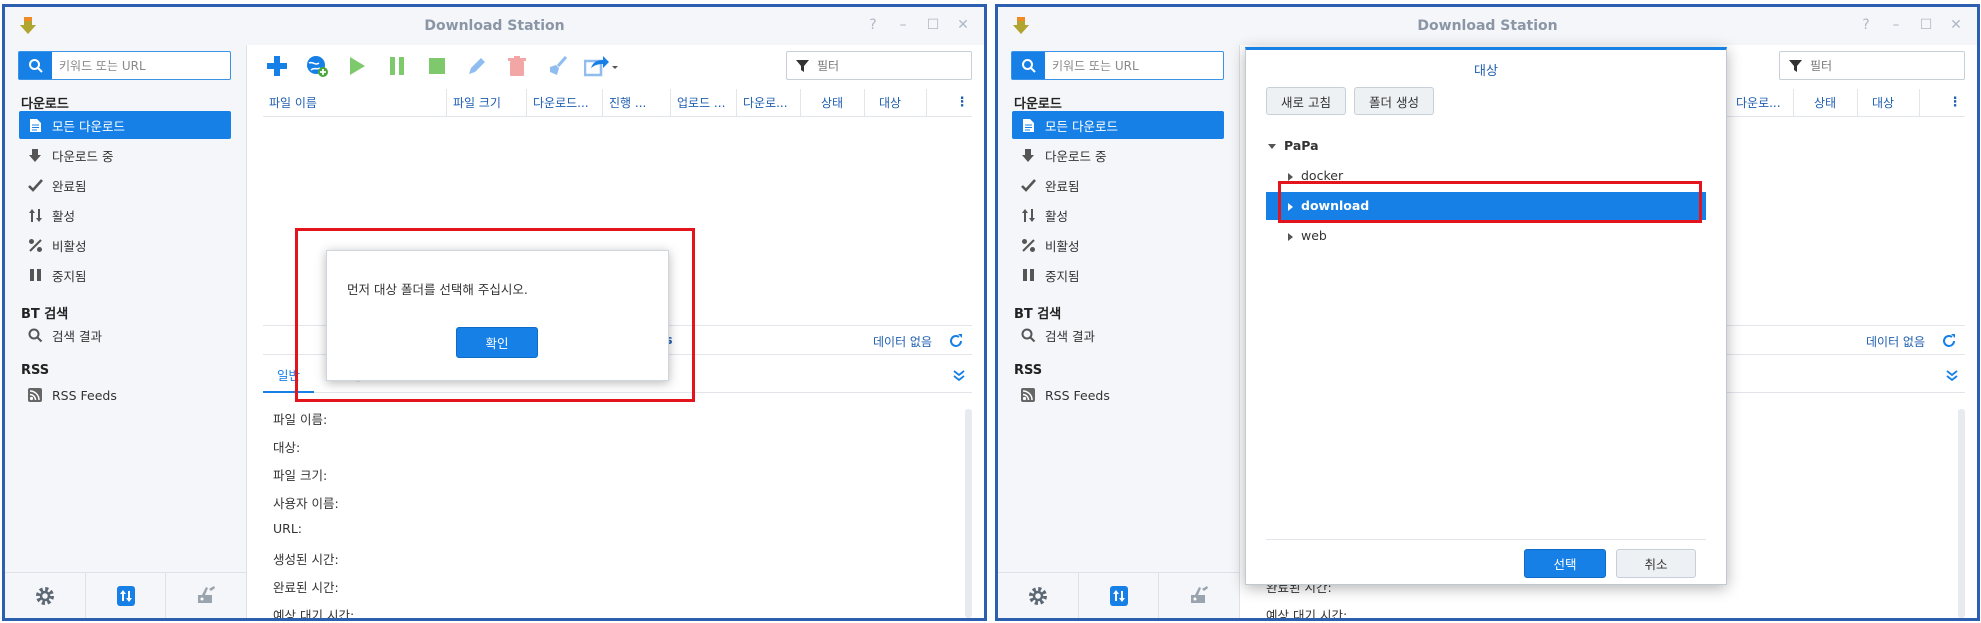 The image size is (1981, 623). Describe the element at coordinates (487, 103) in the screenshot. I see `column-file-size: 파일 크기` at that location.